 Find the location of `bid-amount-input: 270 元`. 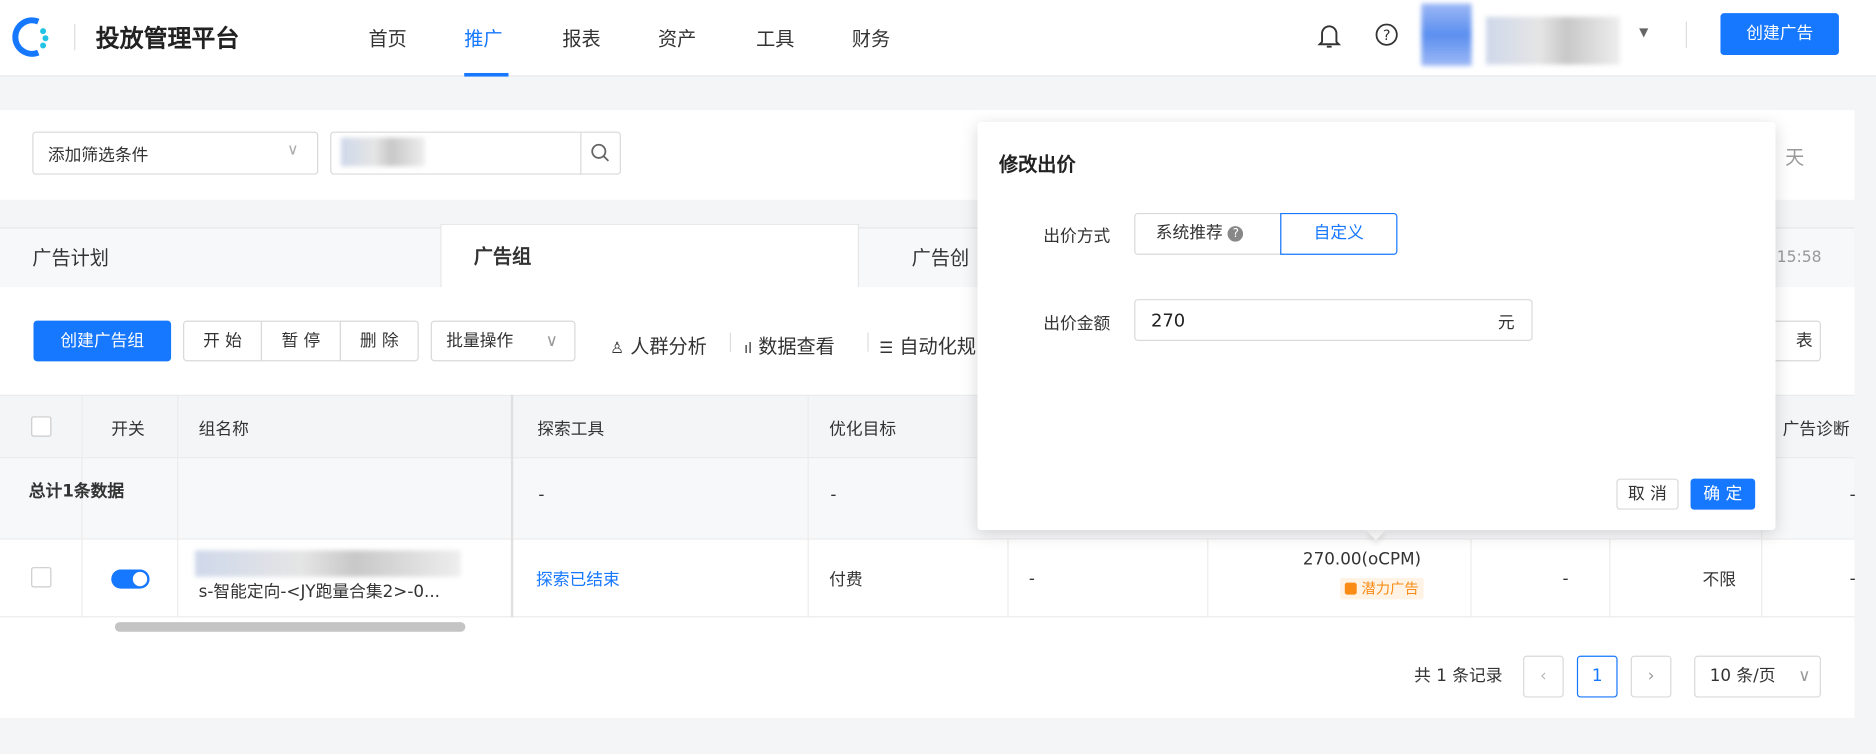

bid-amount-input: 270 元 is located at coordinates (1333, 320).